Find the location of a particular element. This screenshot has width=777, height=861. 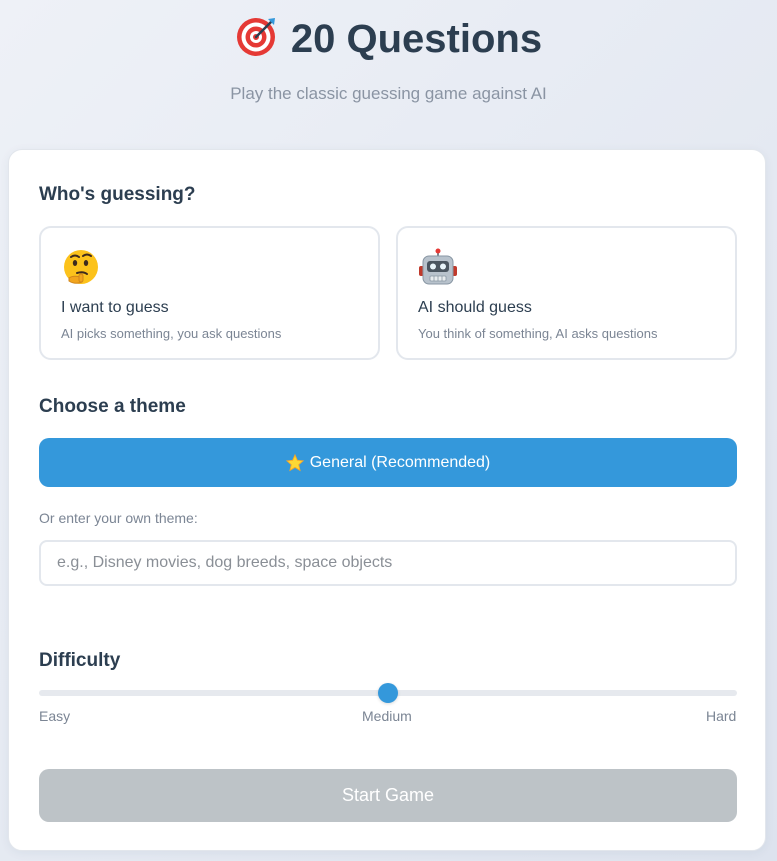

page-title-text: 20 Questions is located at coordinates (416, 39).